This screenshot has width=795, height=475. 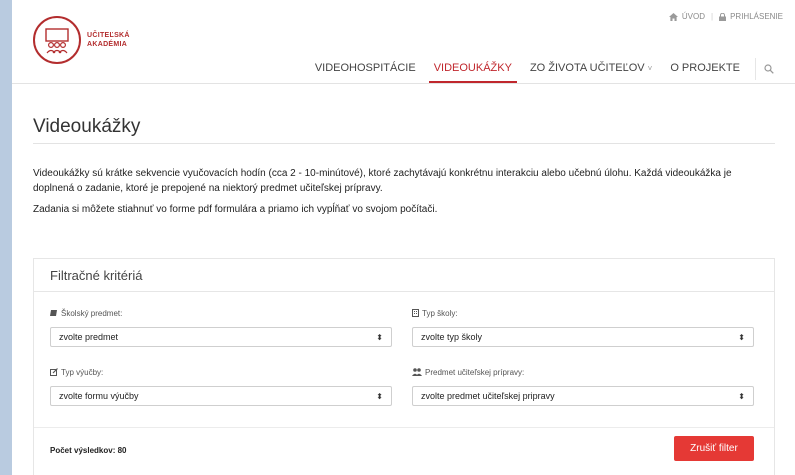 I want to click on nav-item-label: ZO ŽIVOTA UČITEĽOV, so click(x=587, y=68).